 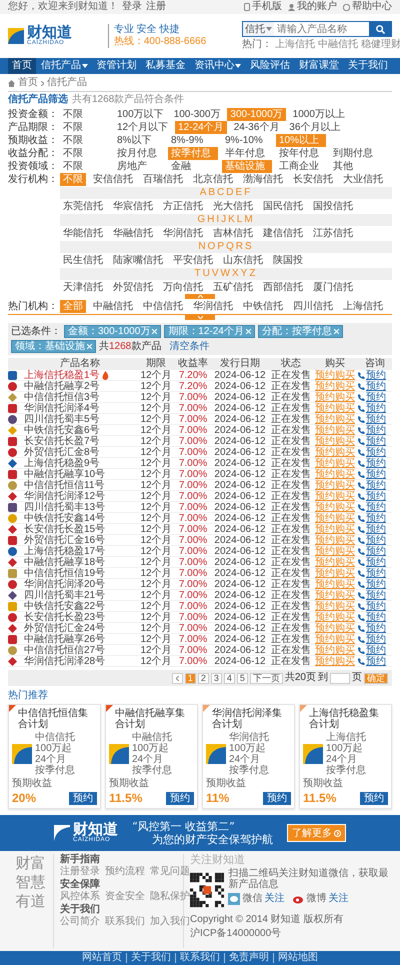 I want to click on filter-option: 8%以下, so click(x=139, y=140).